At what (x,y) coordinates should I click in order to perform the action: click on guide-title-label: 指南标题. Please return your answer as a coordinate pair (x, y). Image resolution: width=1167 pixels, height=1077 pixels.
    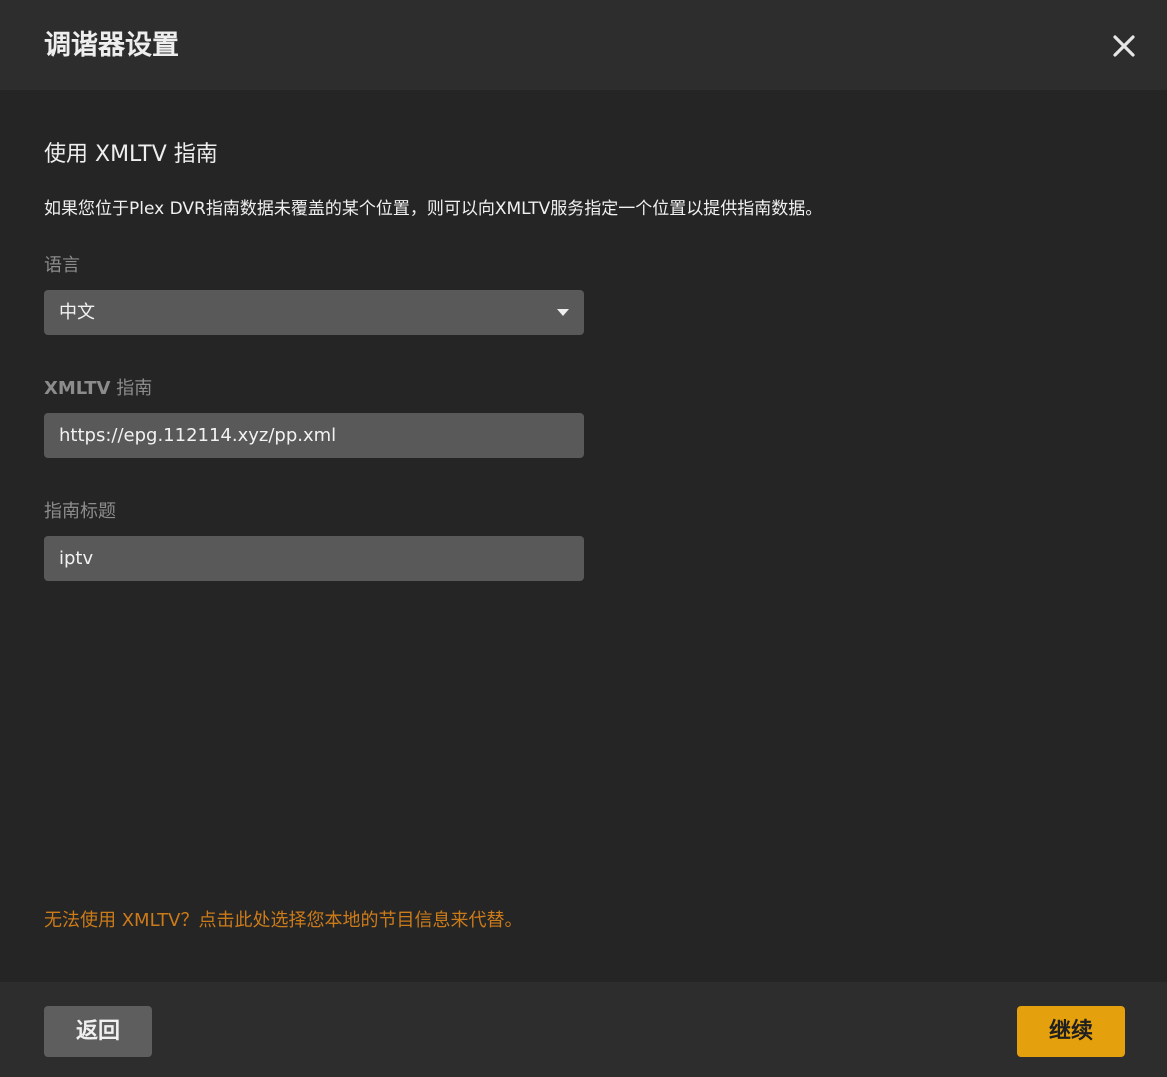
    Looking at the image, I should click on (80, 511).